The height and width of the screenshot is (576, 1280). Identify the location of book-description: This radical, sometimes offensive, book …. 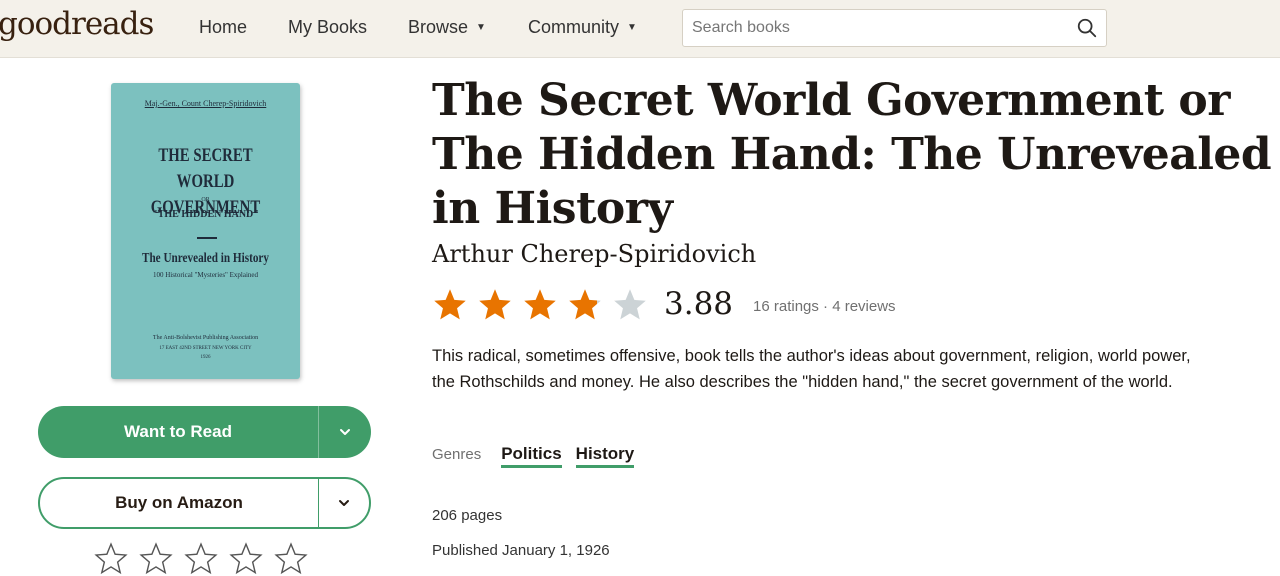
(811, 369).